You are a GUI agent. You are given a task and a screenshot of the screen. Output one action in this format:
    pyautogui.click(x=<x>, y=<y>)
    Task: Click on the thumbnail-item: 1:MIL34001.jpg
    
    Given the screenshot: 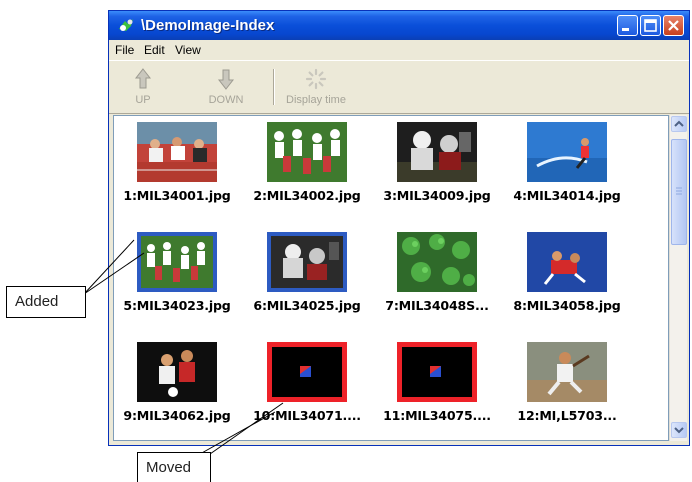 What is the action you would take?
    pyautogui.click(x=177, y=171)
    